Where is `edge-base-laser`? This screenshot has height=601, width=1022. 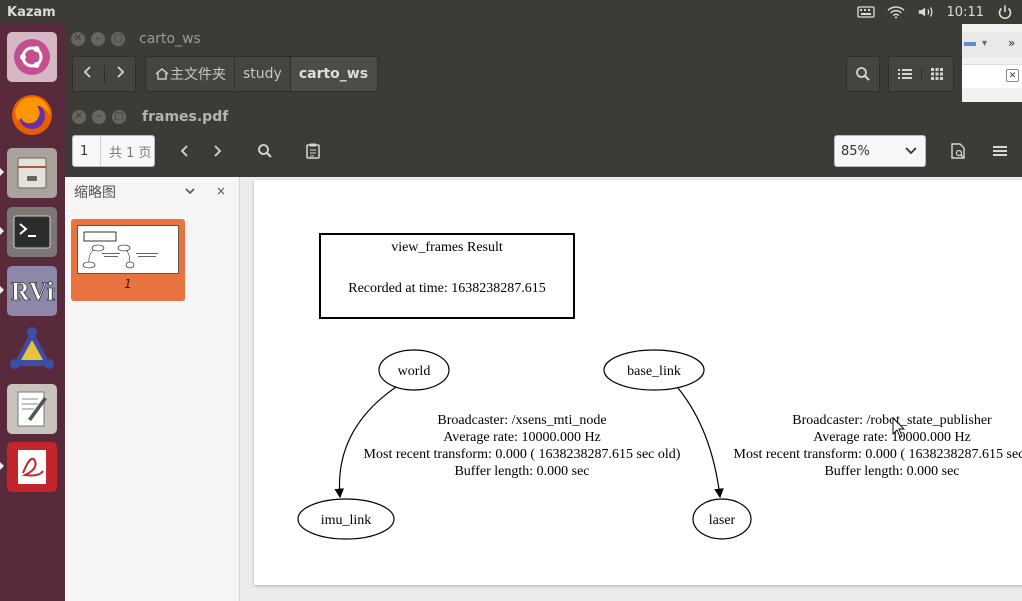
edge-base-laser is located at coordinates (700, 443).